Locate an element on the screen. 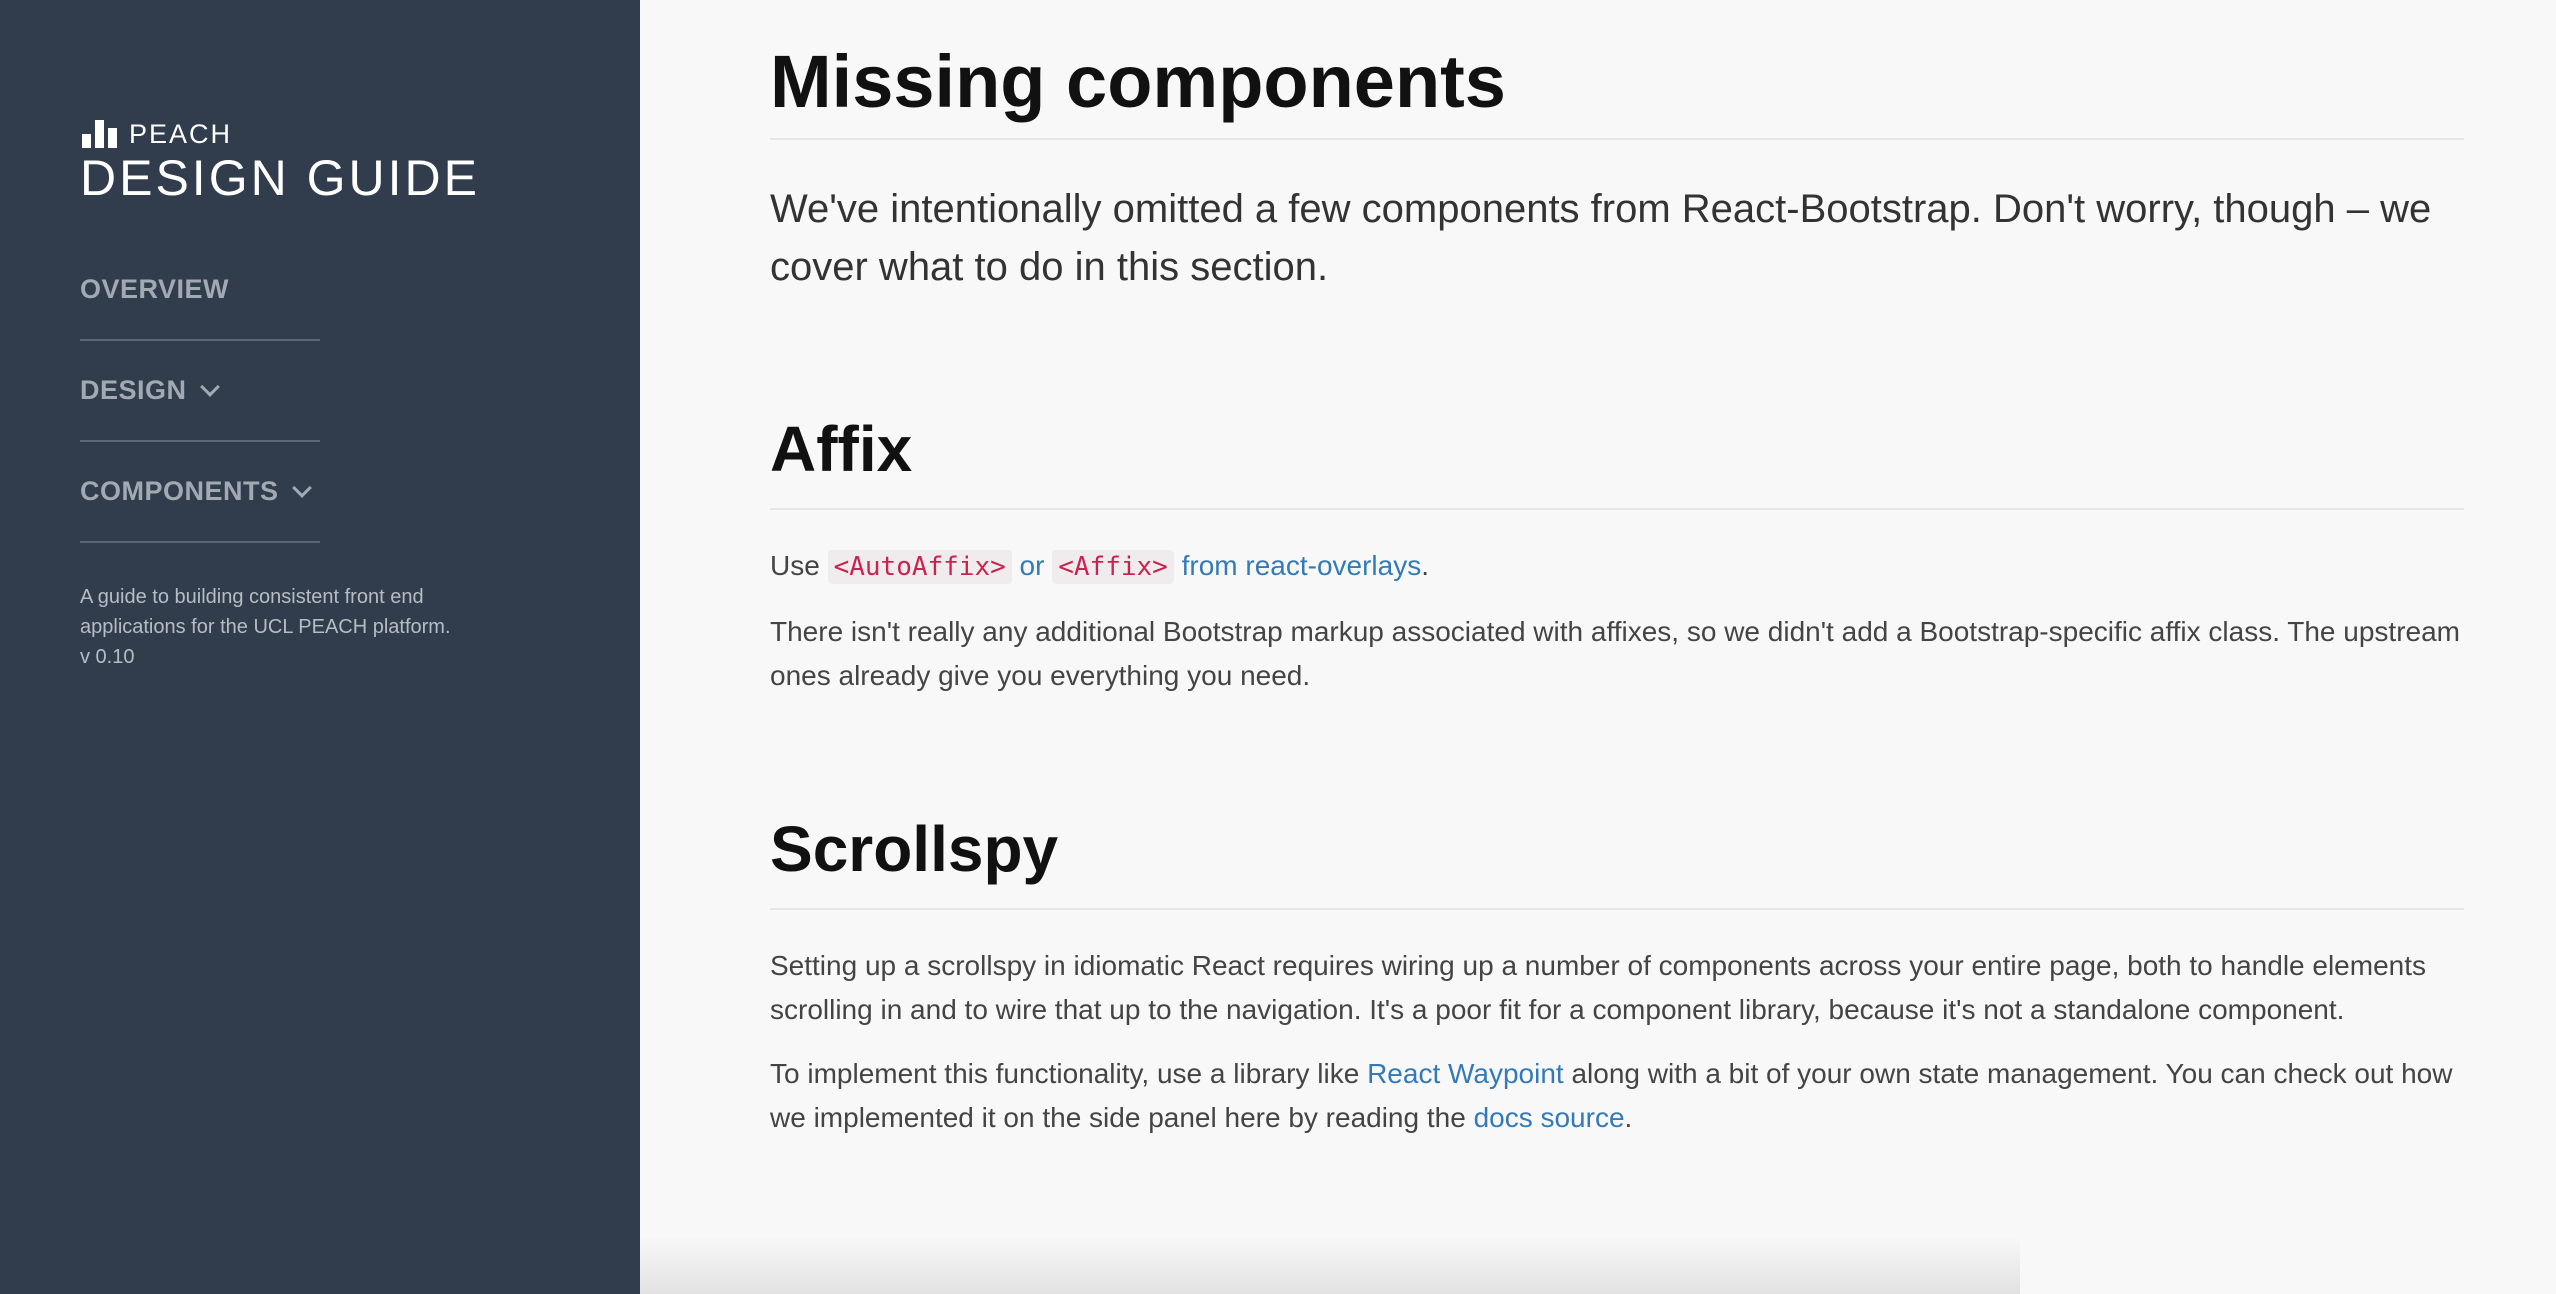  period: . is located at coordinates (1425, 565).